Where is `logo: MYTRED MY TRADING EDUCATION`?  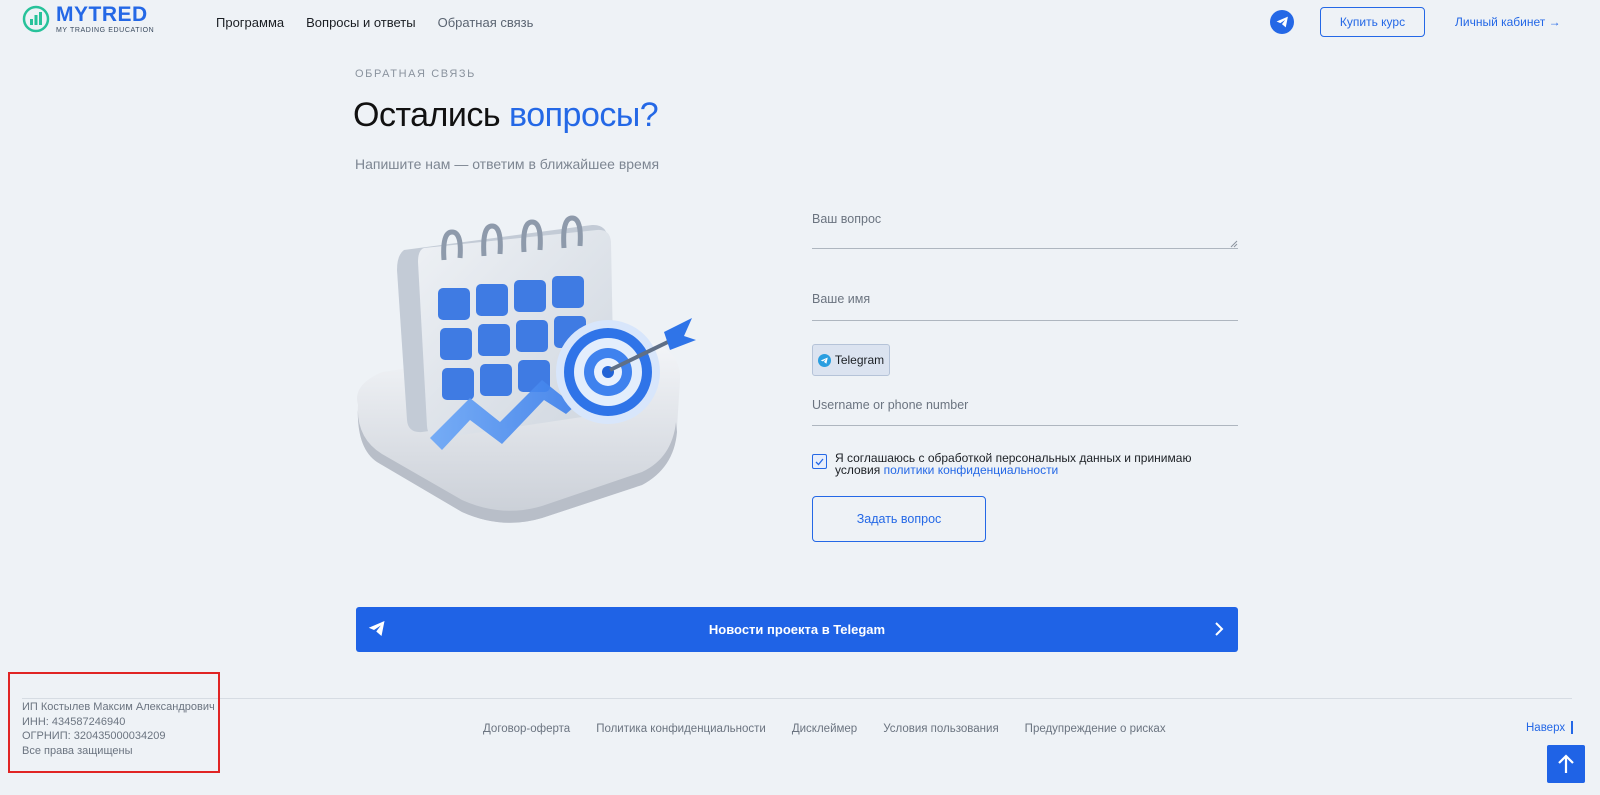
logo: MYTRED MY TRADING EDUCATION is located at coordinates (88, 19).